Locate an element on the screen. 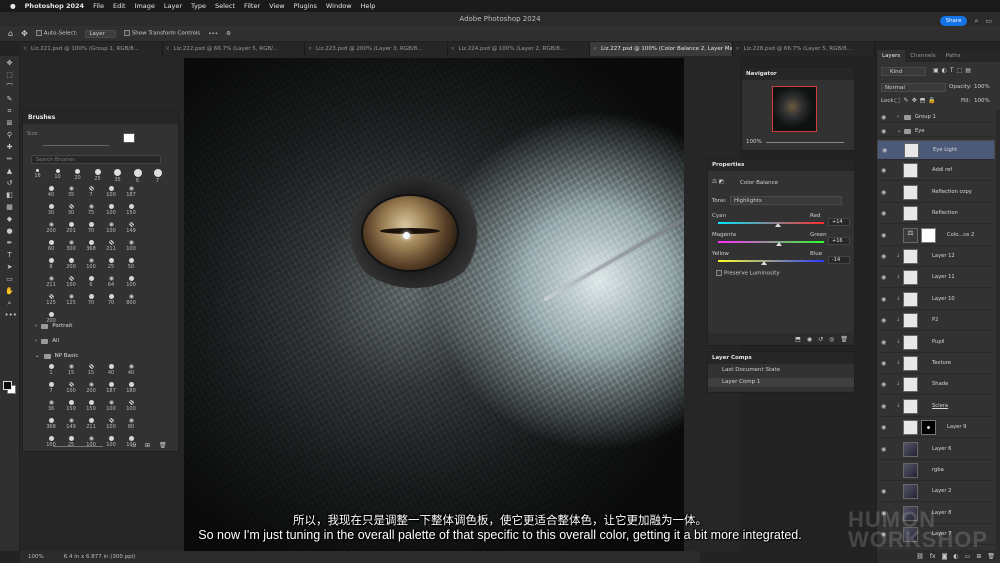 Image resolution: width=1000 pixels, height=563 pixels. layer-comp-last-state: Last Document State is located at coordinates (781, 370).